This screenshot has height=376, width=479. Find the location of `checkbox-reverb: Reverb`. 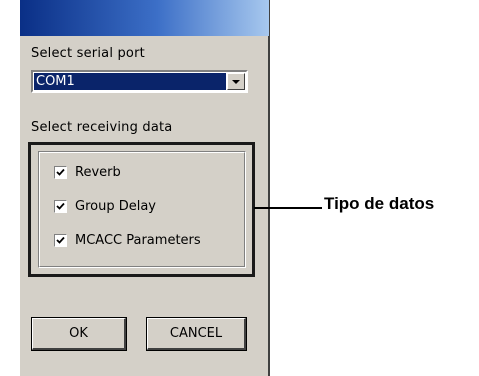

checkbox-reverb: Reverb is located at coordinates (87, 172).